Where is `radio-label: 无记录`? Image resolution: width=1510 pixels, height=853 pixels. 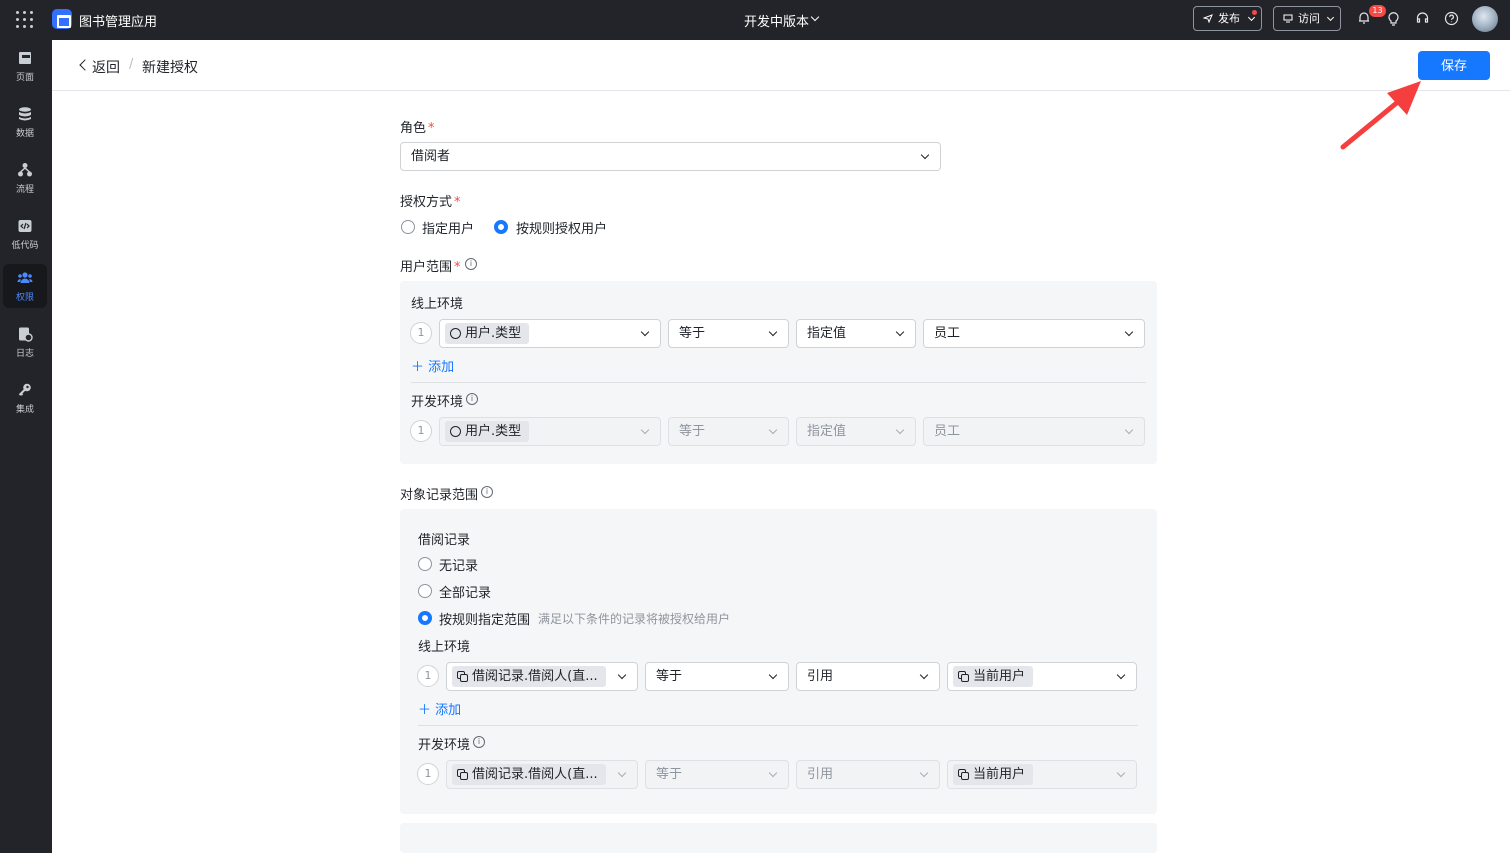 radio-label: 无记录 is located at coordinates (459, 566).